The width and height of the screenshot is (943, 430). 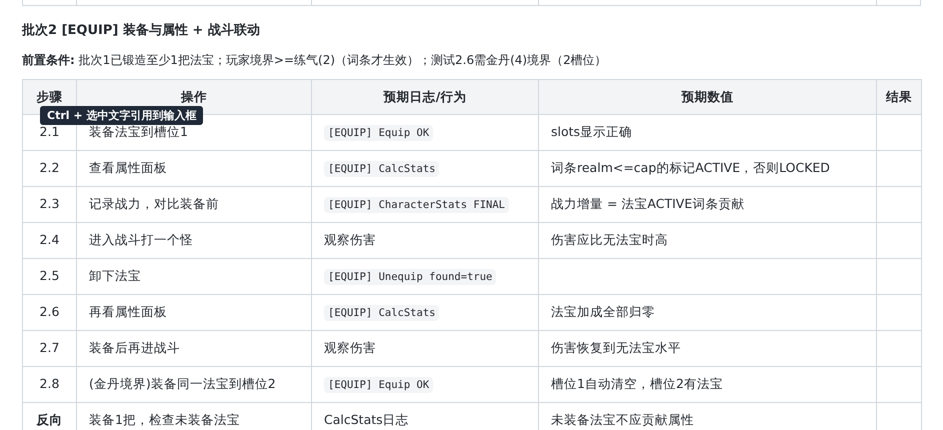 I want to click on action-text: 查看属性面板, so click(x=128, y=168).